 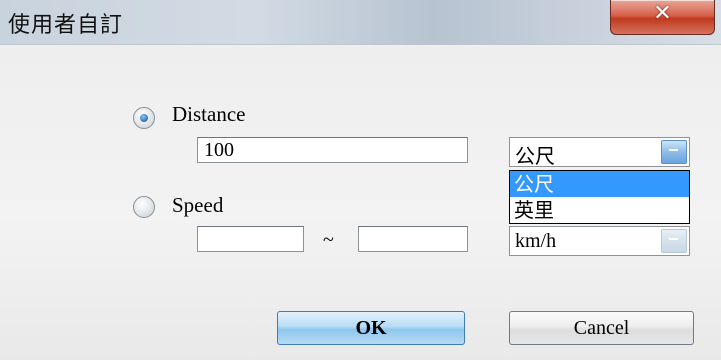 What do you see at coordinates (332, 150) in the screenshot?
I see `distance-input: 100` at bounding box center [332, 150].